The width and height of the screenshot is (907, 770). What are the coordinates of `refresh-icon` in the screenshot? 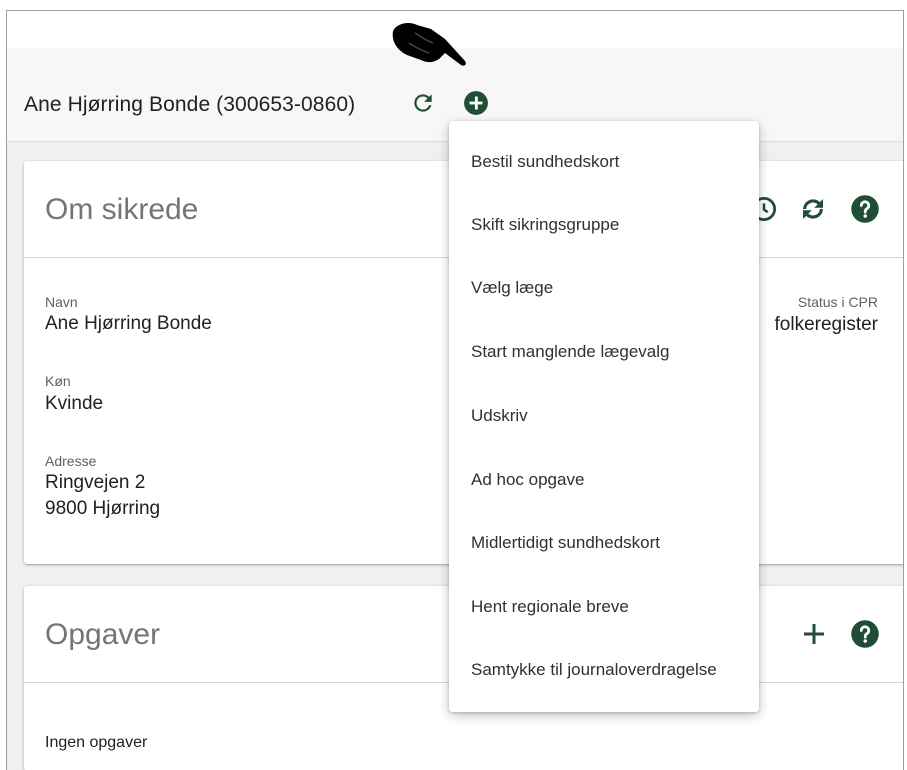 It's located at (423, 103).